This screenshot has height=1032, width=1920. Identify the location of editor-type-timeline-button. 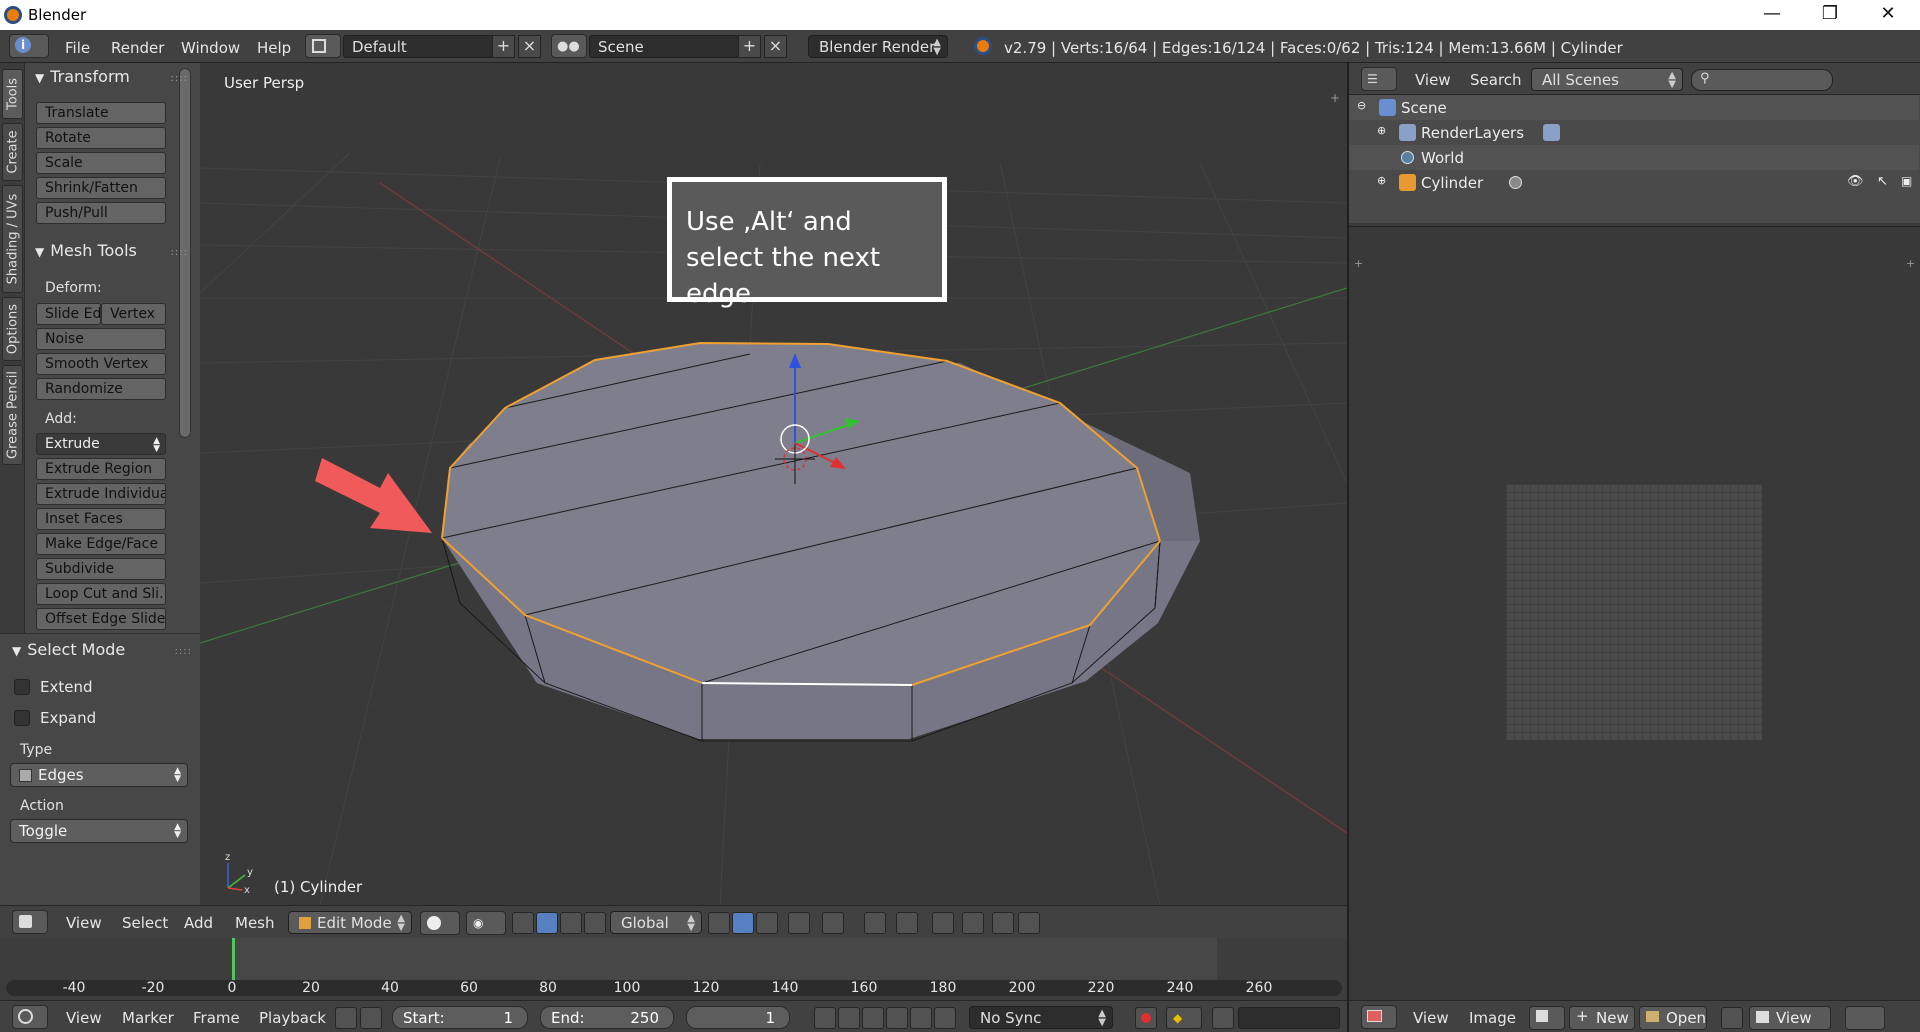
(30, 1017).